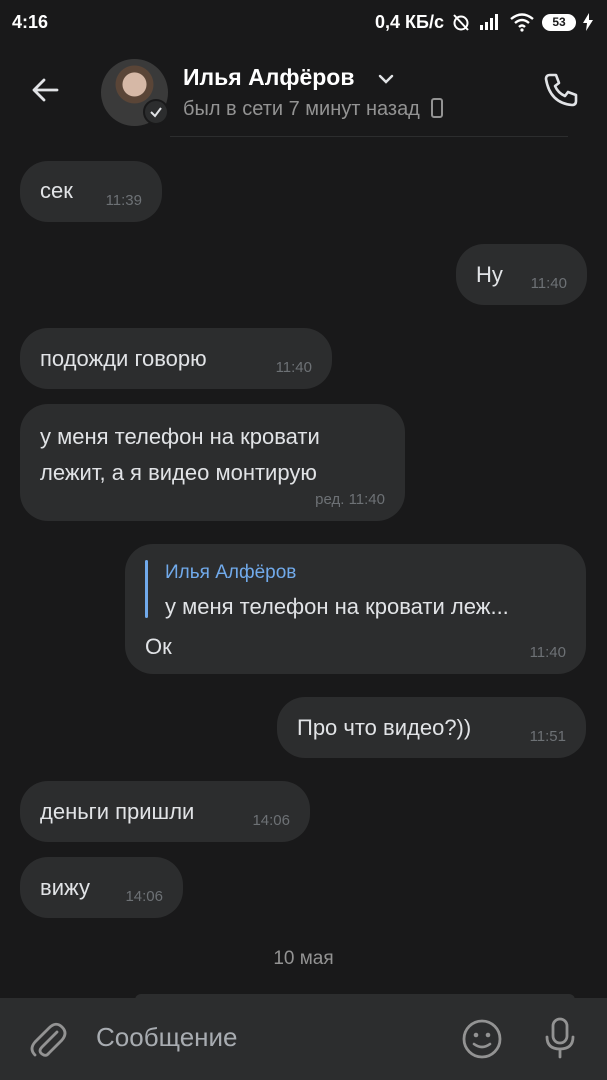 The image size is (607, 1080). Describe the element at coordinates (56, 190) in the screenshot. I see `message-text: сек` at that location.